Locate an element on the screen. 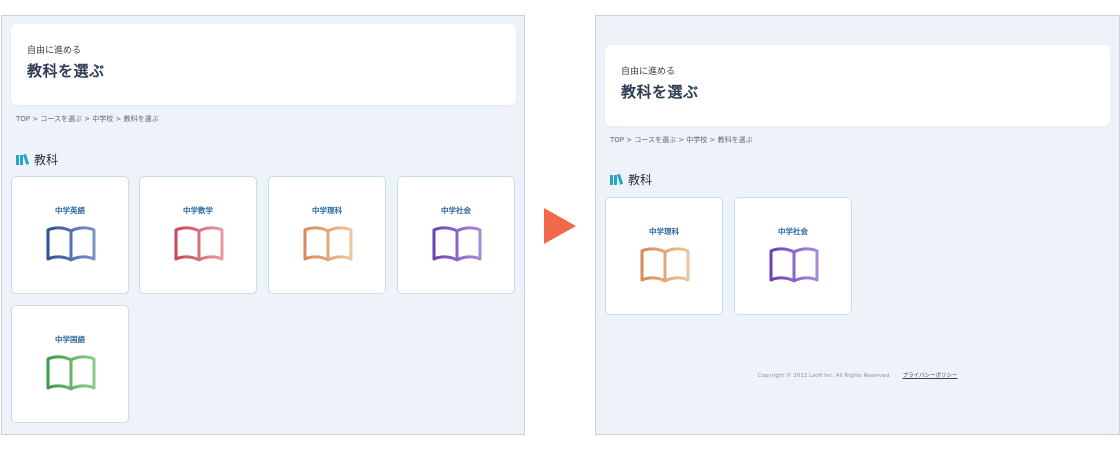 This screenshot has width=1120, height=450. subject-card-english: 中学英語 is located at coordinates (70, 235).